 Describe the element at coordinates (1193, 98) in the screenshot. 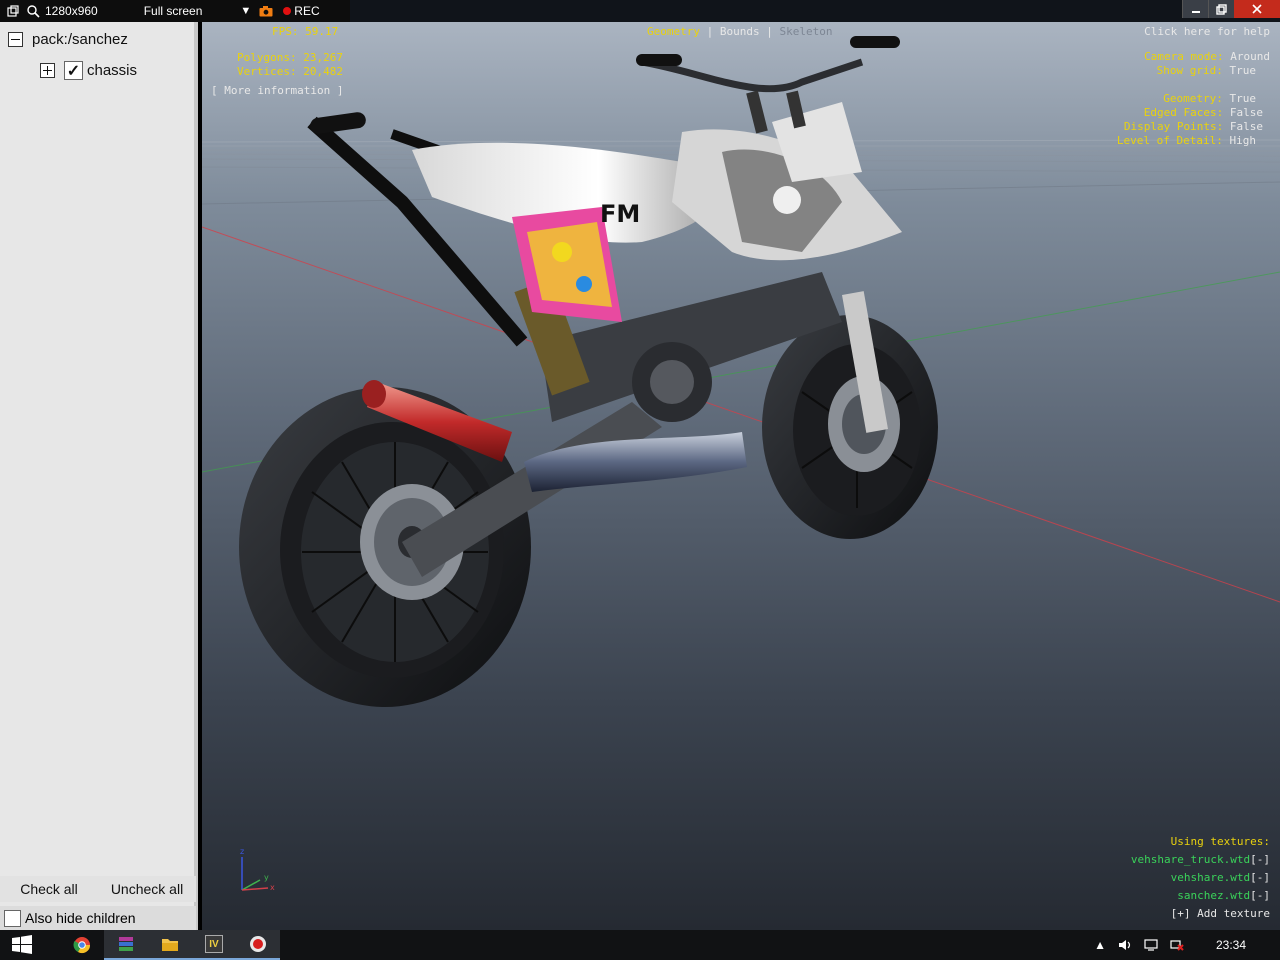

I see `setting-label: Geometry:` at that location.